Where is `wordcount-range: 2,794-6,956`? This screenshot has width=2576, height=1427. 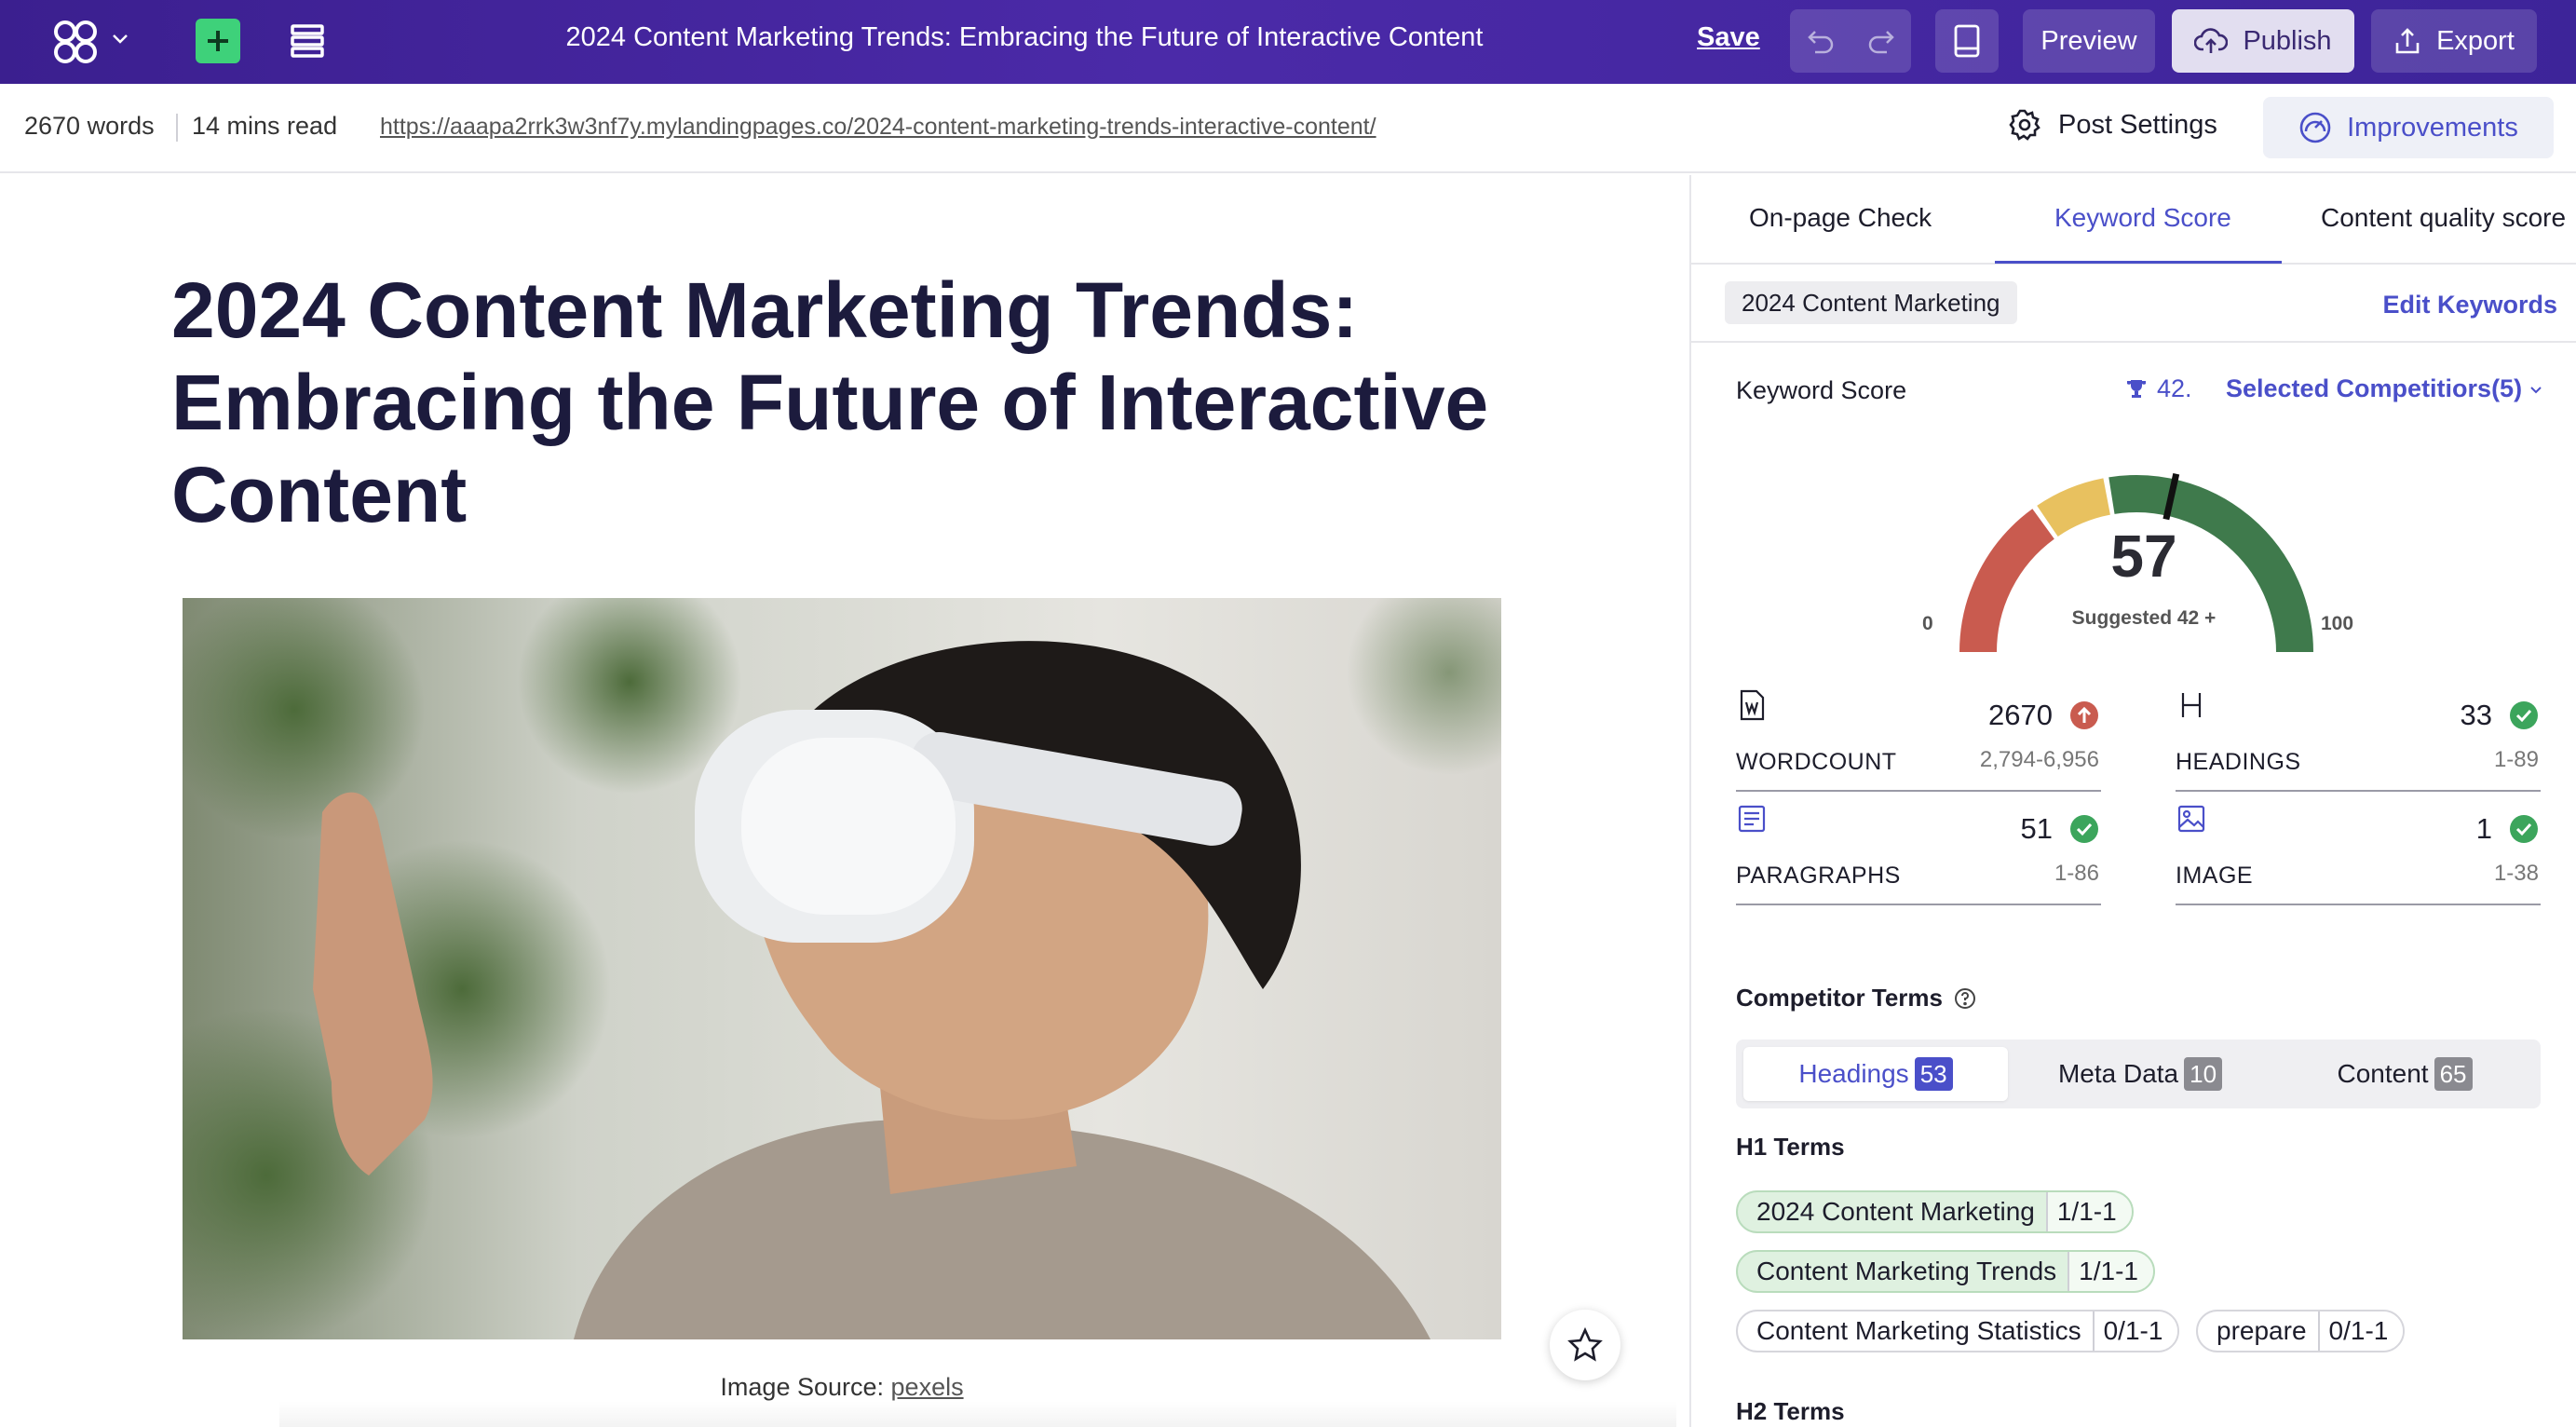 wordcount-range: 2,794-6,956 is located at coordinates (2039, 759).